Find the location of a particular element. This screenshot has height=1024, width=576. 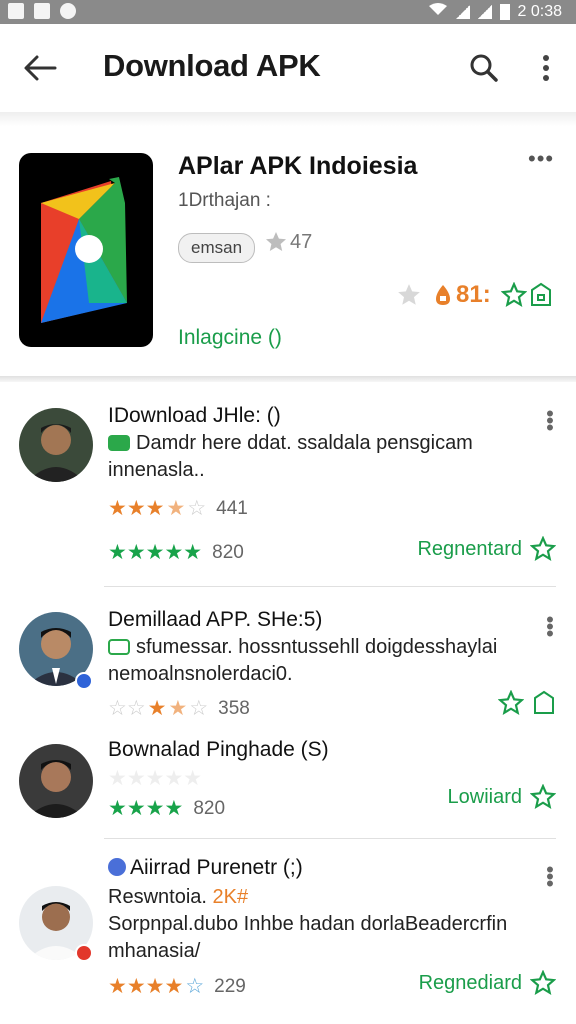

rating-count: 358 is located at coordinates (234, 708).